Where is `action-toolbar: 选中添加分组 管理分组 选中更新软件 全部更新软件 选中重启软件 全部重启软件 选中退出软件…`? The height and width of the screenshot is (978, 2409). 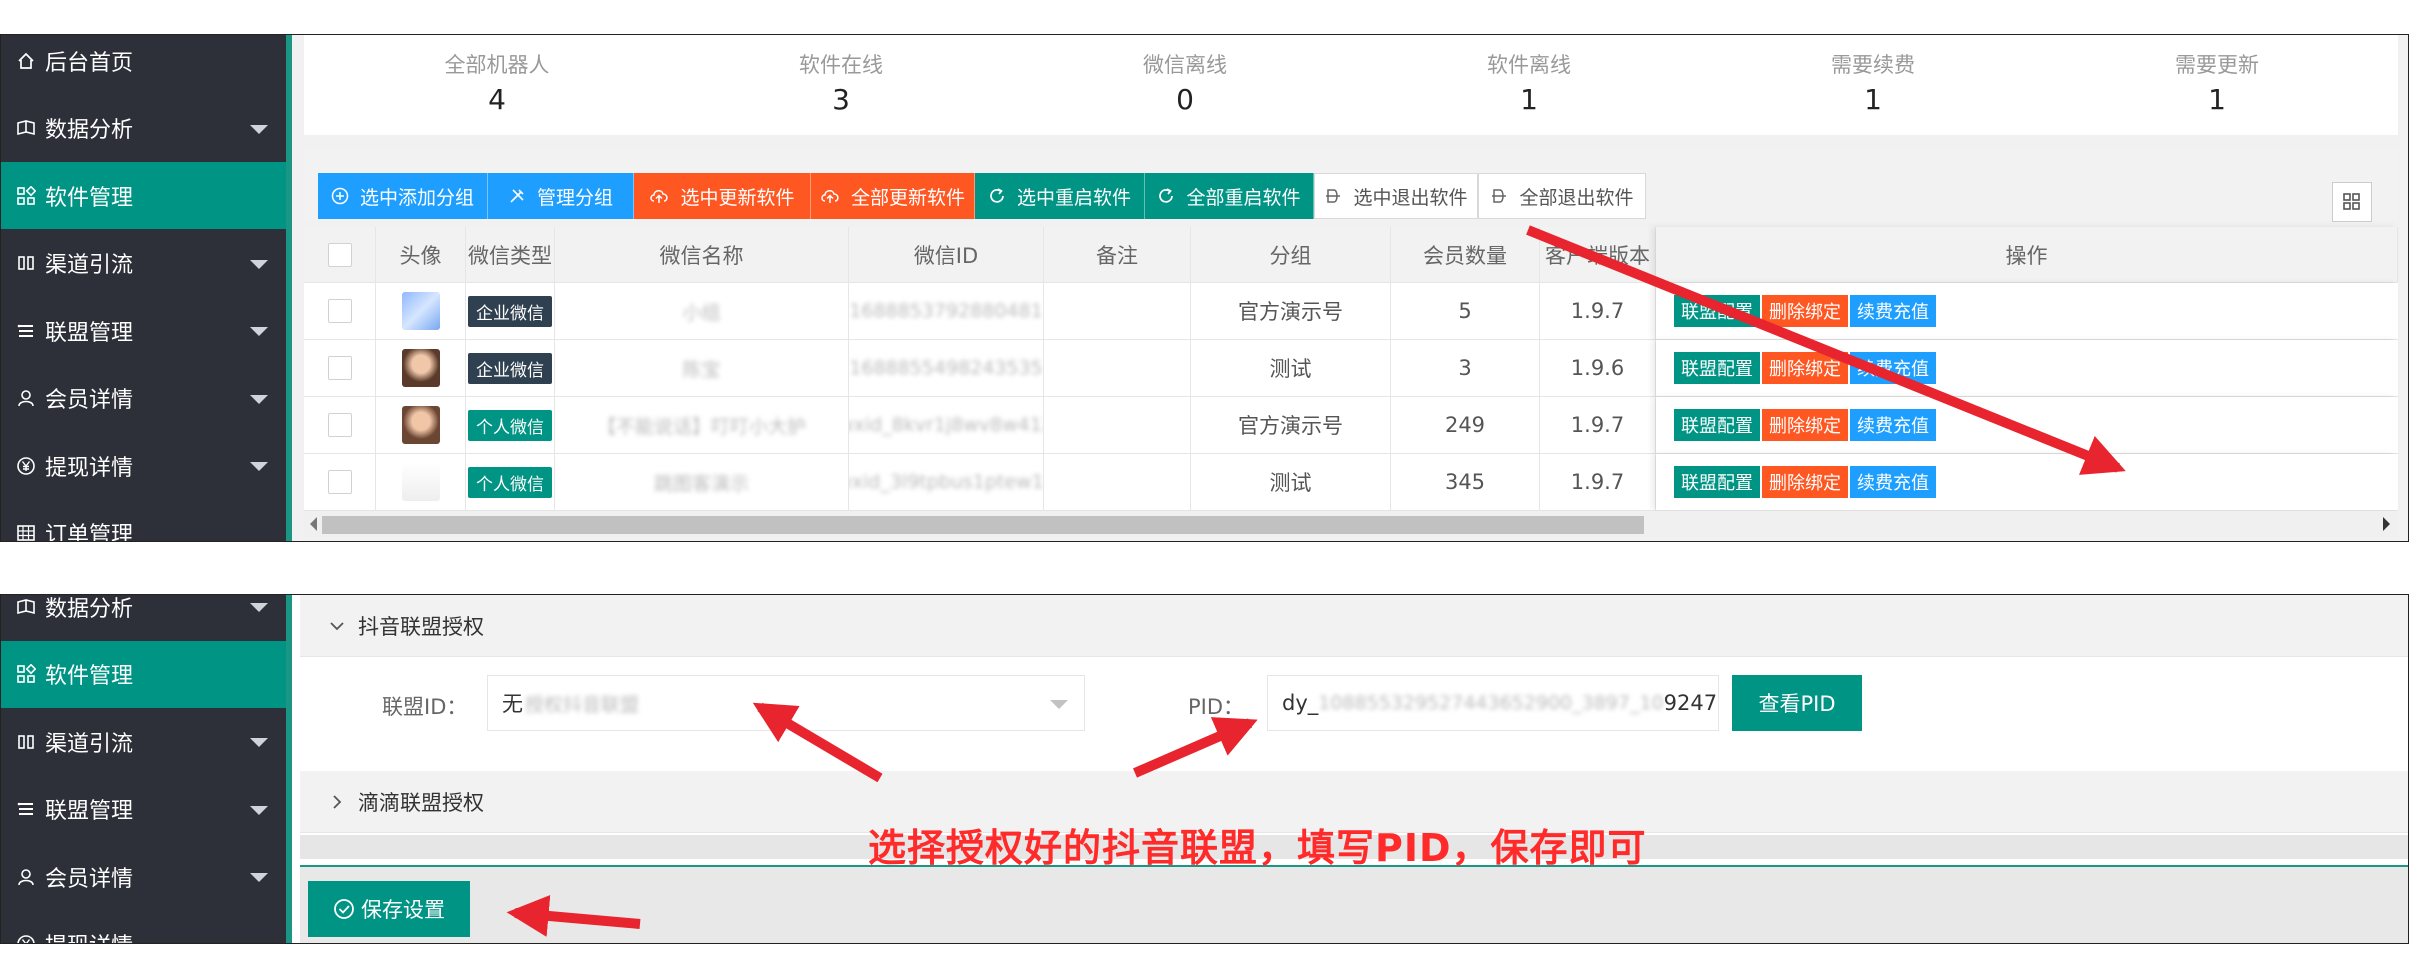 action-toolbar: 选中添加分组 管理分组 选中更新软件 全部更新软件 选中重启软件 全部重启软件 选中退出软件… is located at coordinates (1351, 185).